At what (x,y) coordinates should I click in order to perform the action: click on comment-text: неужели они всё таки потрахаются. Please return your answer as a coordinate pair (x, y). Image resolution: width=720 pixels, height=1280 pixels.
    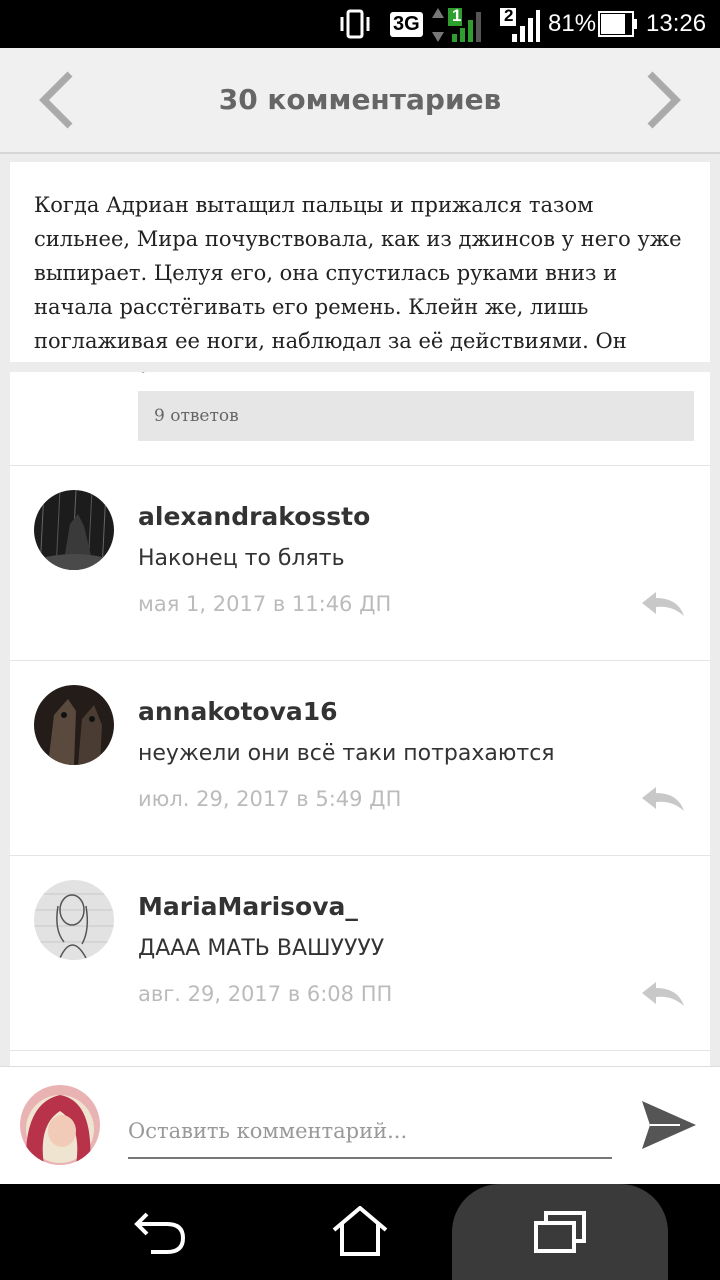
    Looking at the image, I should click on (346, 753).